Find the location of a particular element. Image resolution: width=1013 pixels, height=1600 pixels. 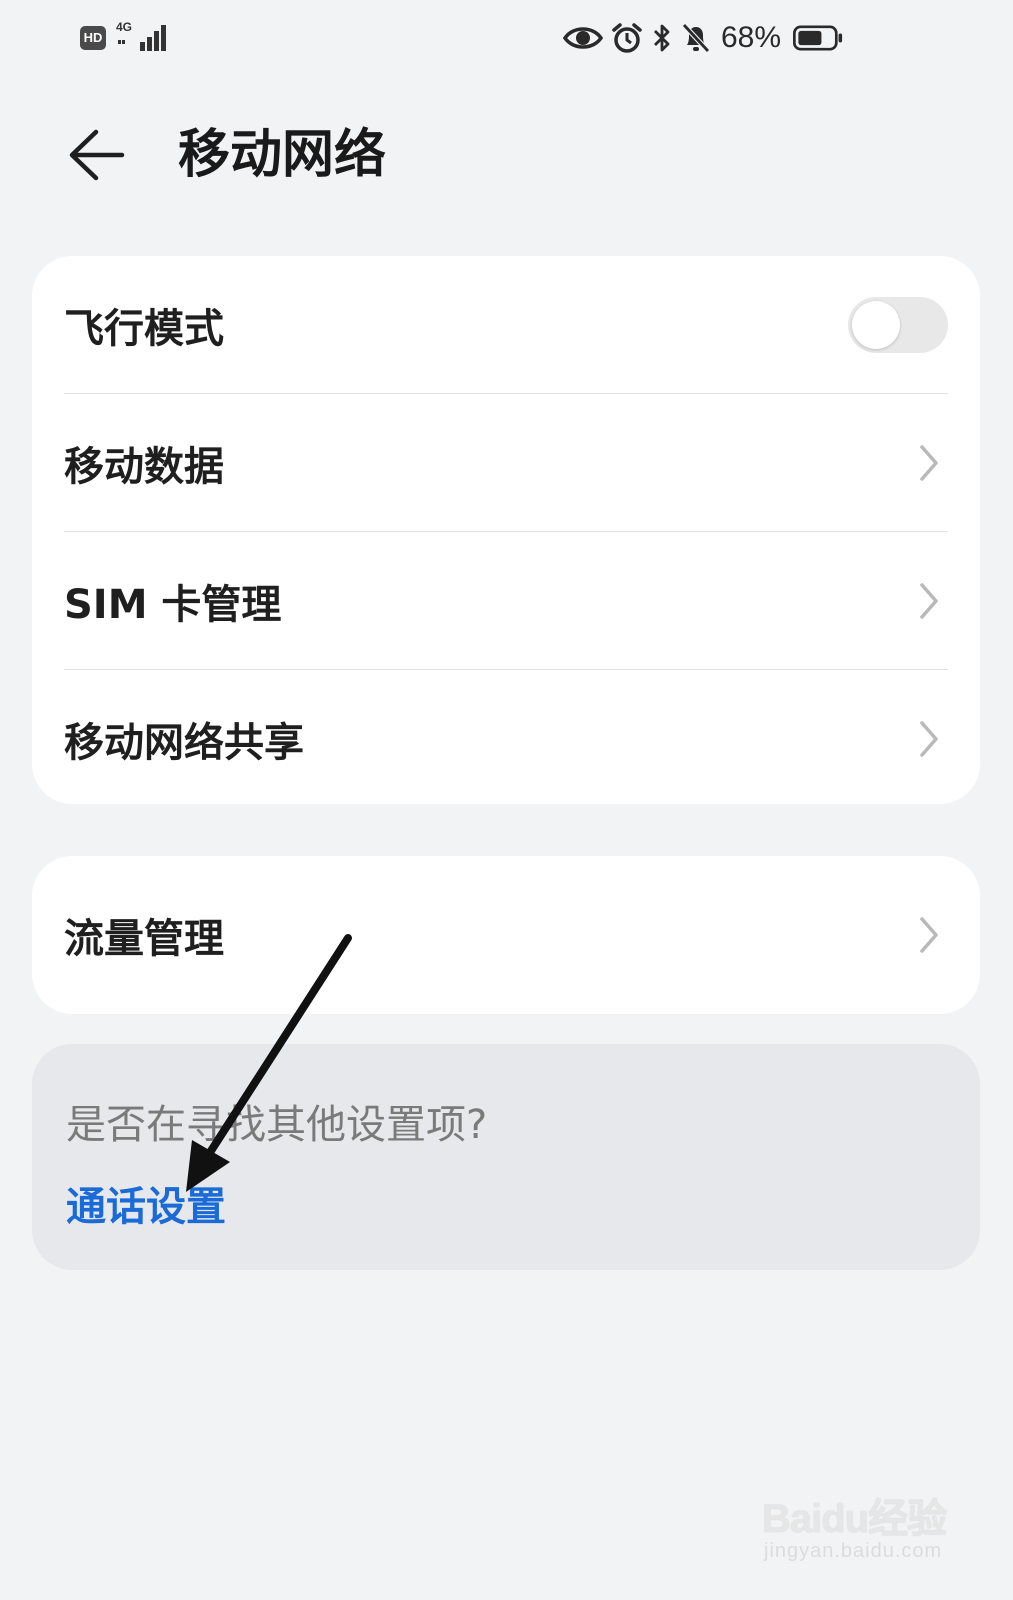

back-arrow-icon is located at coordinates (98, 155).